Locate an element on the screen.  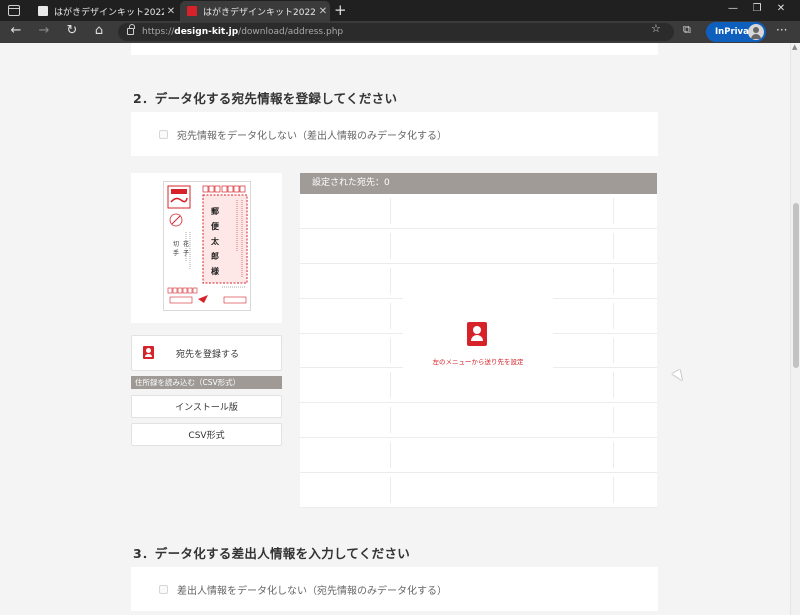
vertical-scrollbar: ▲ is located at coordinates (795, 329).